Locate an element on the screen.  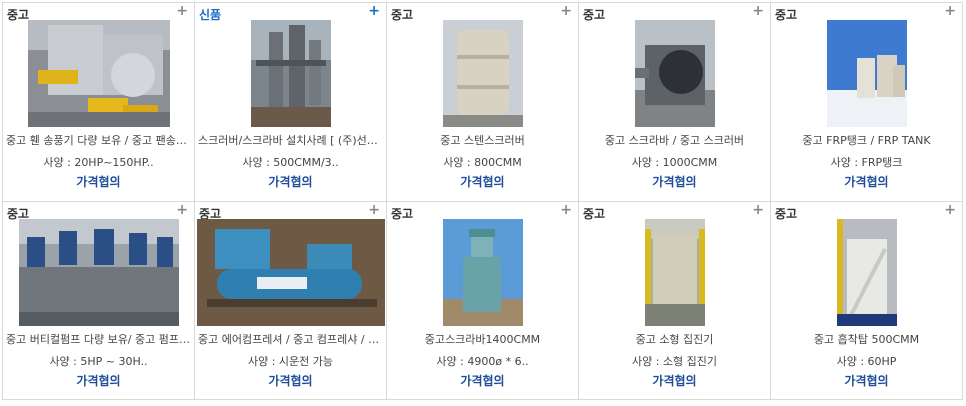
product-title: 스크러버/스크라바 설치사례 [ (주)선영 ] is located at coordinates (290, 140).